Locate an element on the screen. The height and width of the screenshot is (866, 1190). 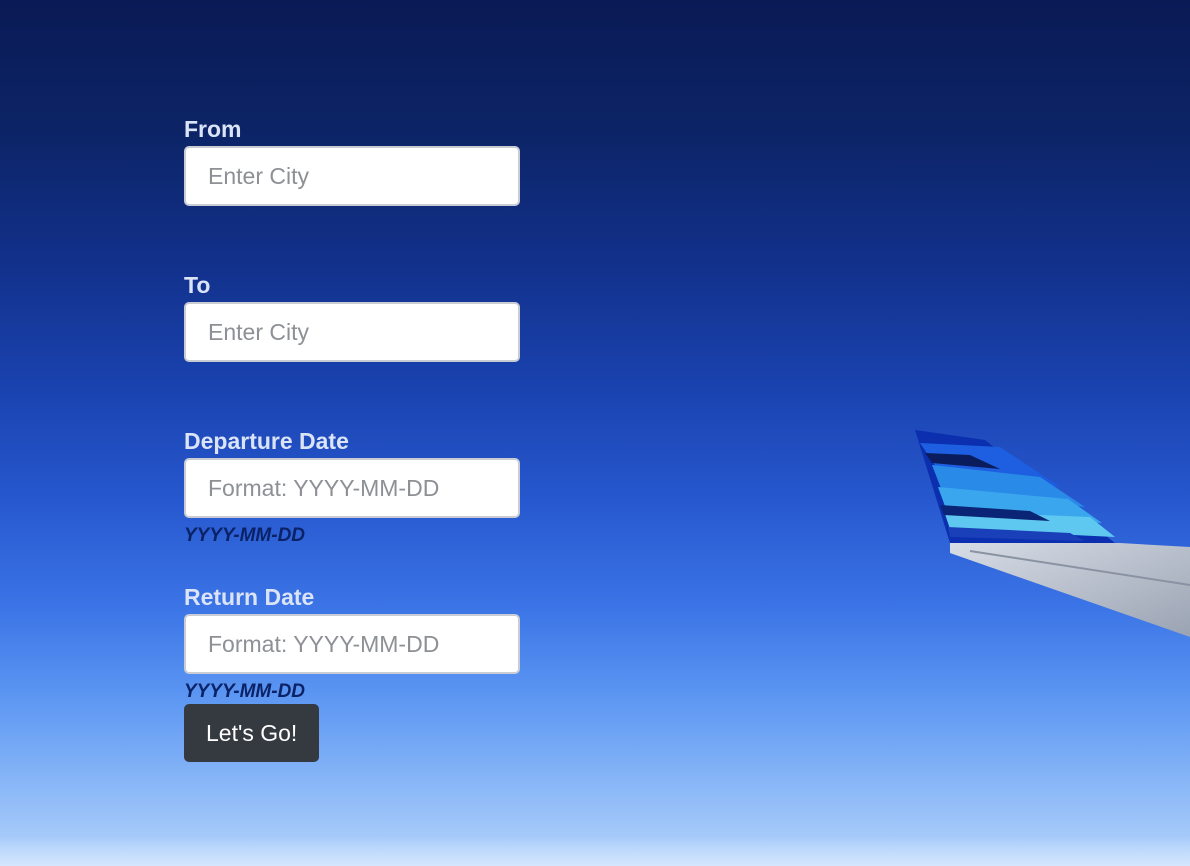
to-input is located at coordinates (352, 332).